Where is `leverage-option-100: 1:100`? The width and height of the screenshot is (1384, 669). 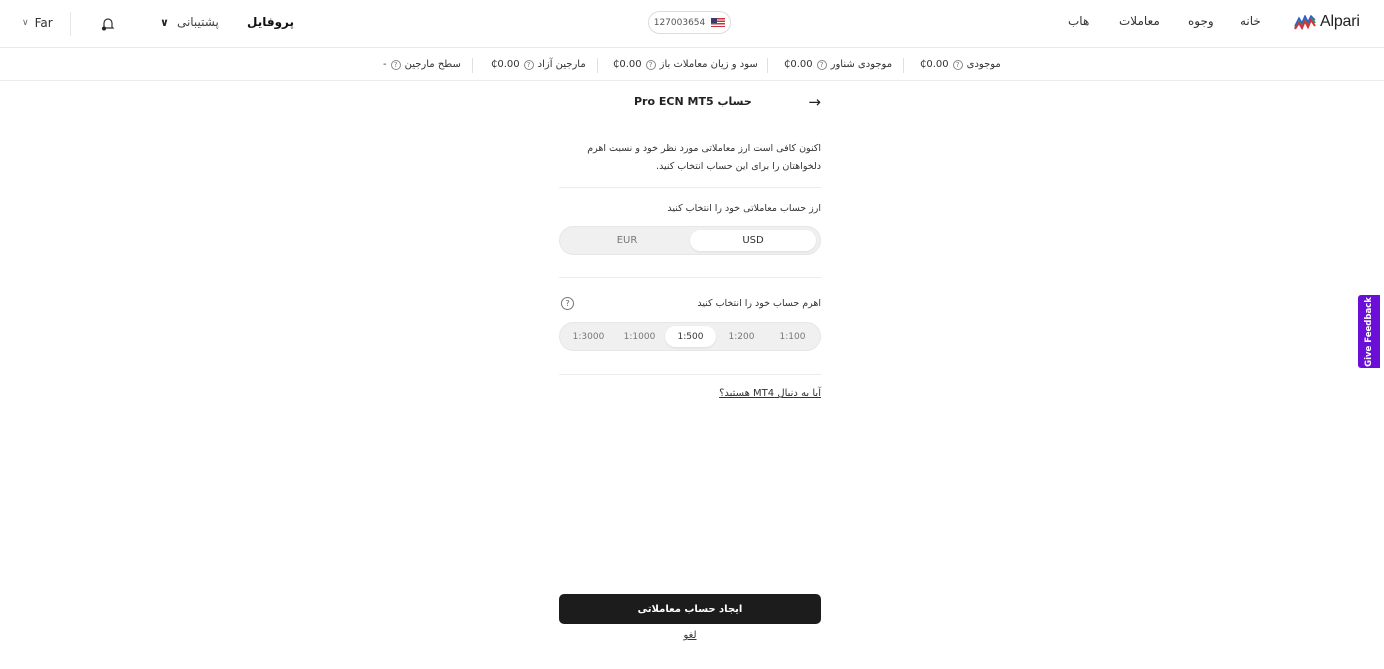 leverage-option-100: 1:100 is located at coordinates (792, 336).